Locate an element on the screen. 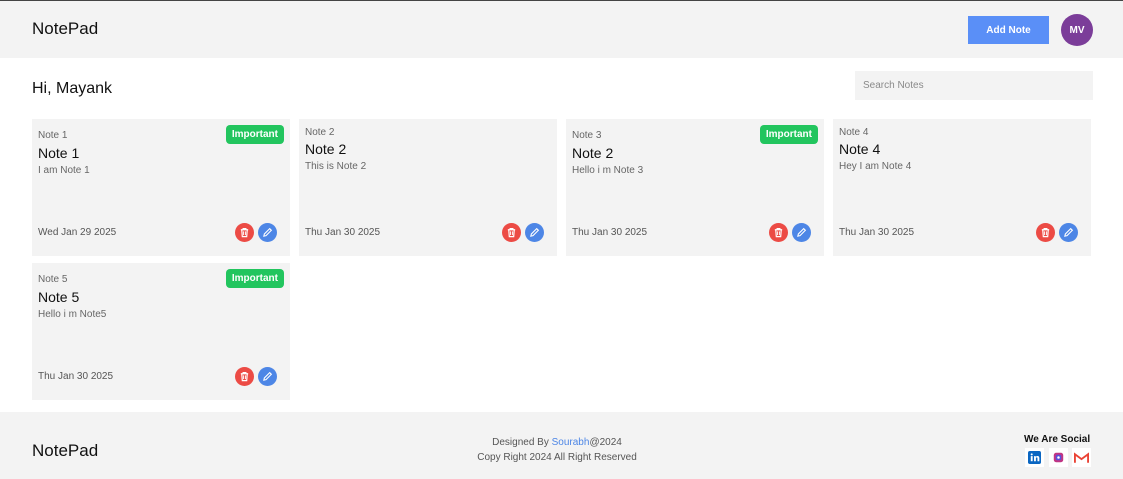 Image resolution: width=1123 pixels, height=479 pixels. credit-prefix: Designed By is located at coordinates (522, 442).